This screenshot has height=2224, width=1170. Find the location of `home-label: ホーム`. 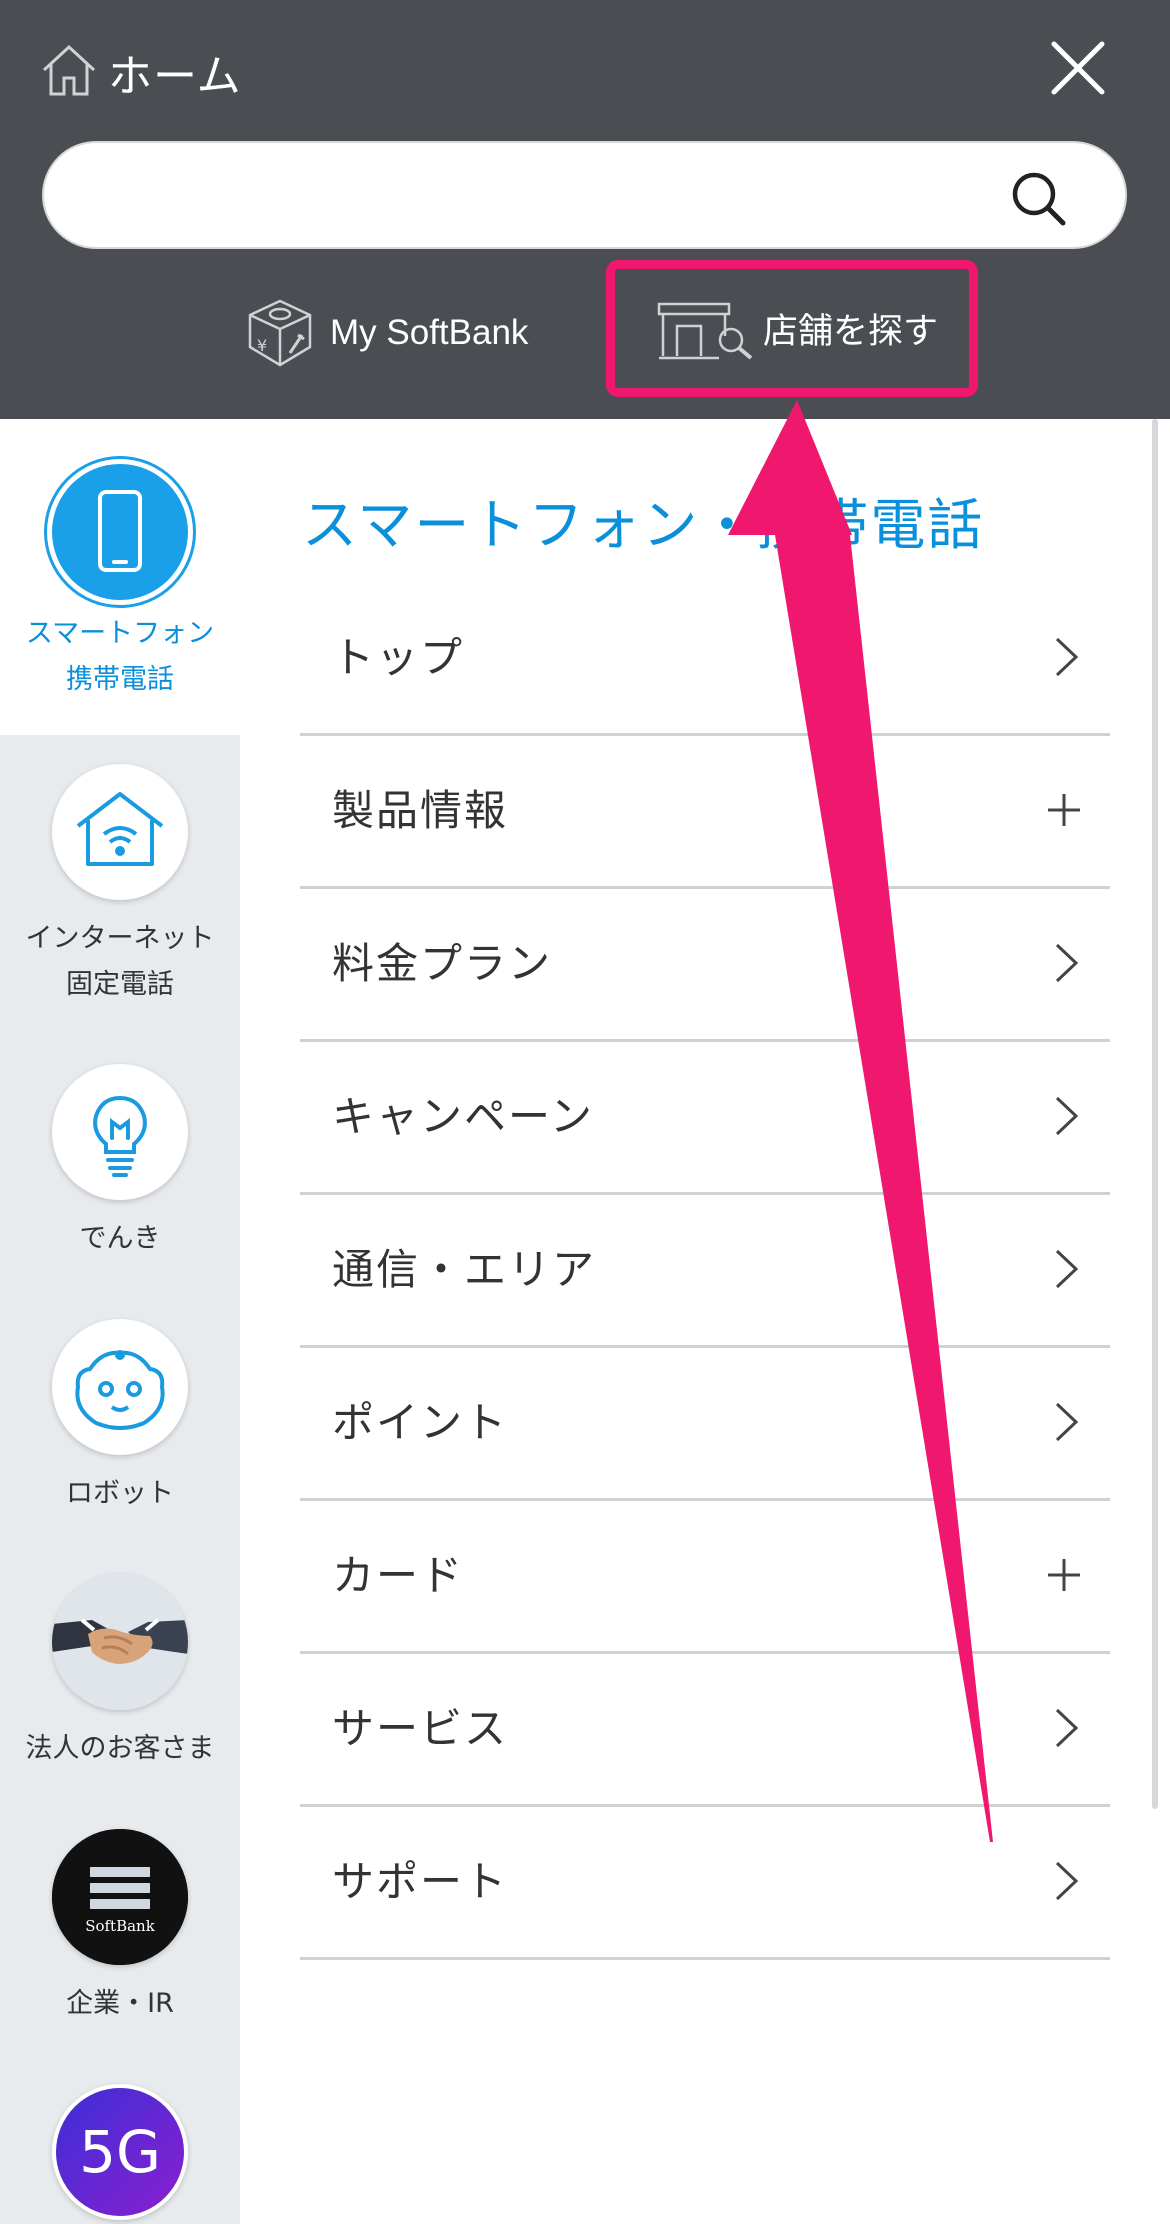

home-label: ホーム is located at coordinates (175, 76).